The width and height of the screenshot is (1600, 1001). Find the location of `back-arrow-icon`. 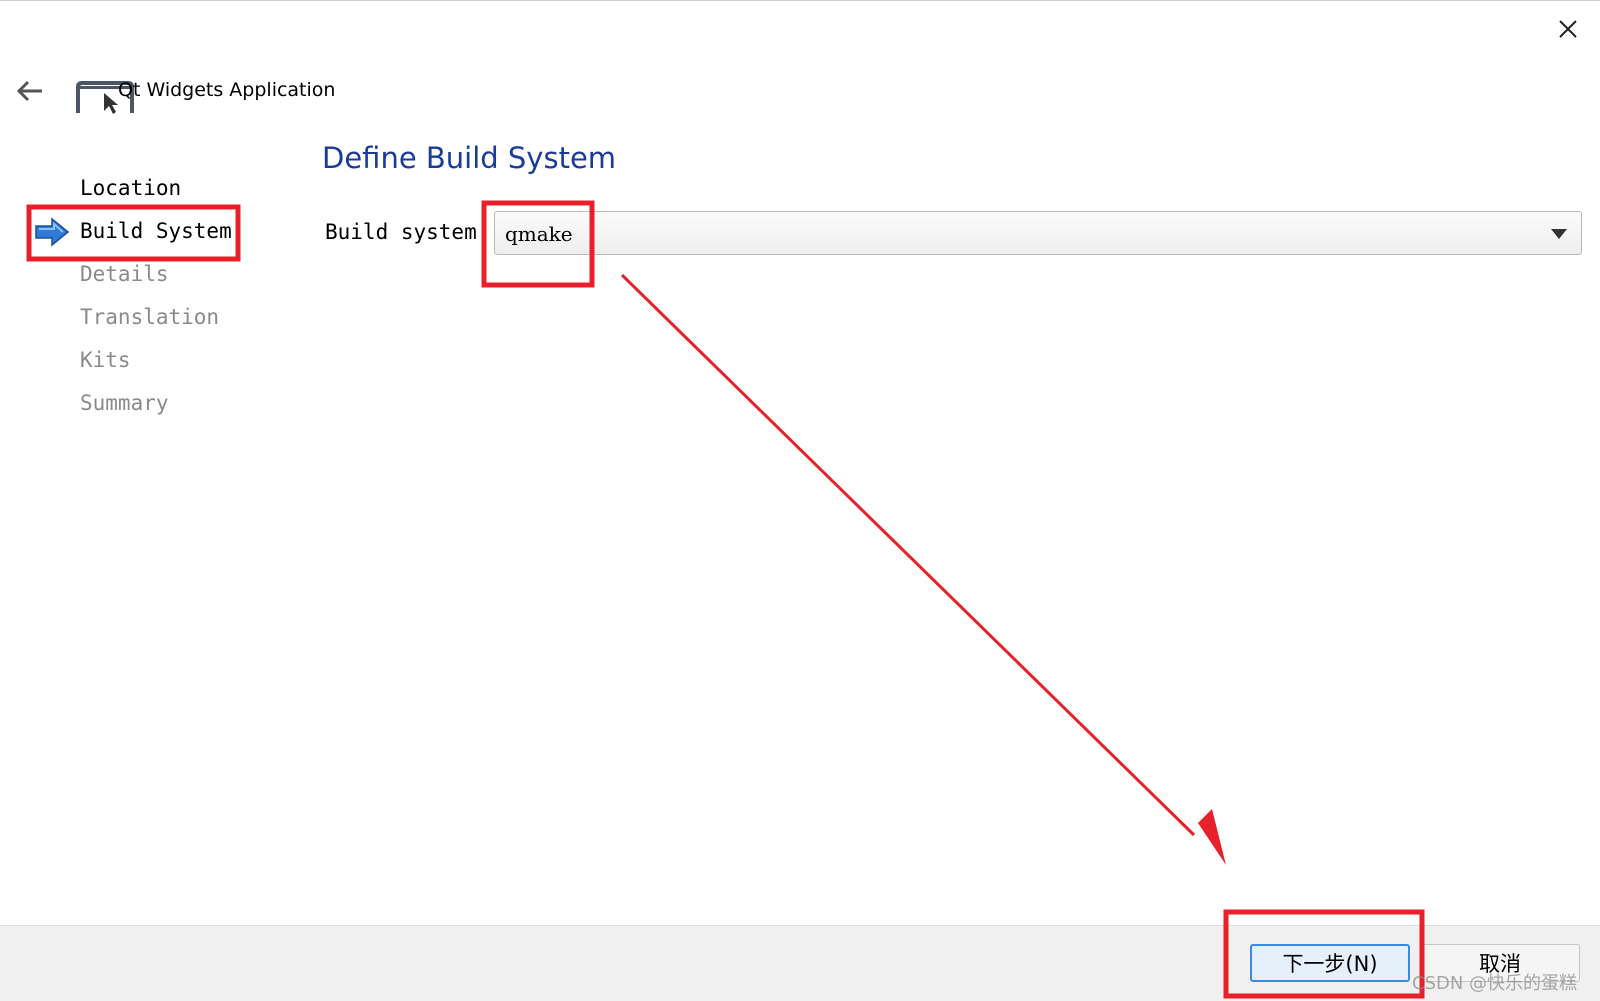

back-arrow-icon is located at coordinates (29, 91).